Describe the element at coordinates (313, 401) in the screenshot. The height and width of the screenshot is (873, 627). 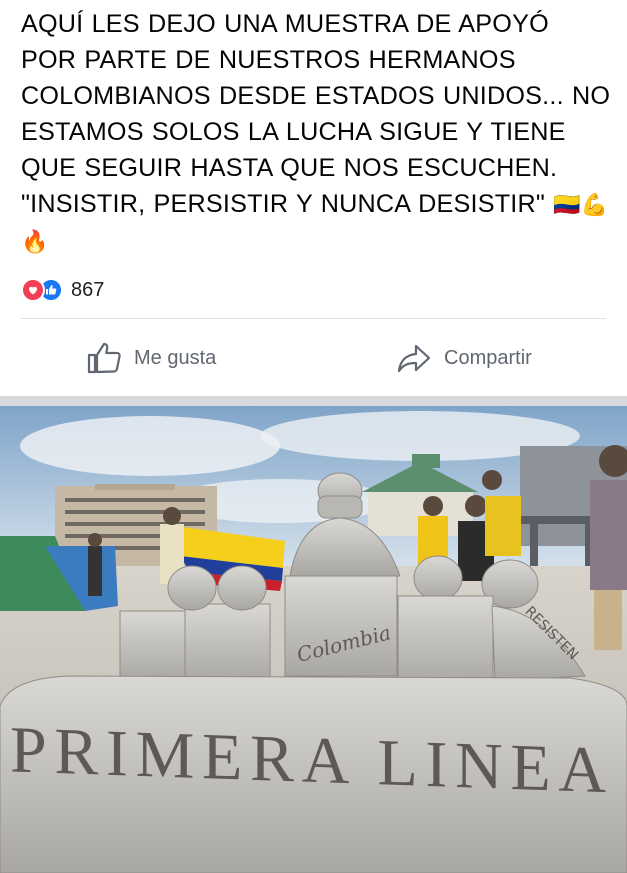
I see `section-separator` at that location.